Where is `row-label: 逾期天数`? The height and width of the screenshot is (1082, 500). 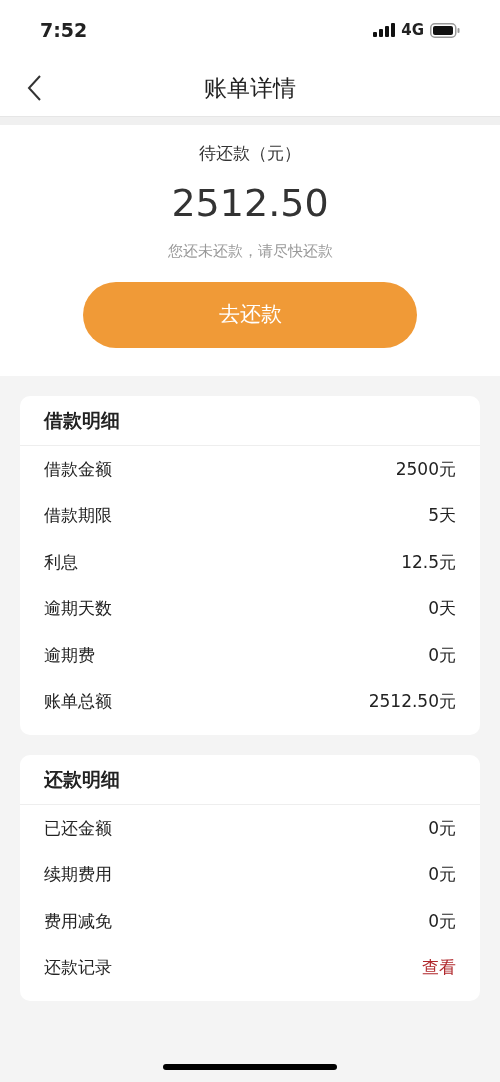
row-label: 逾期天数 is located at coordinates (78, 608).